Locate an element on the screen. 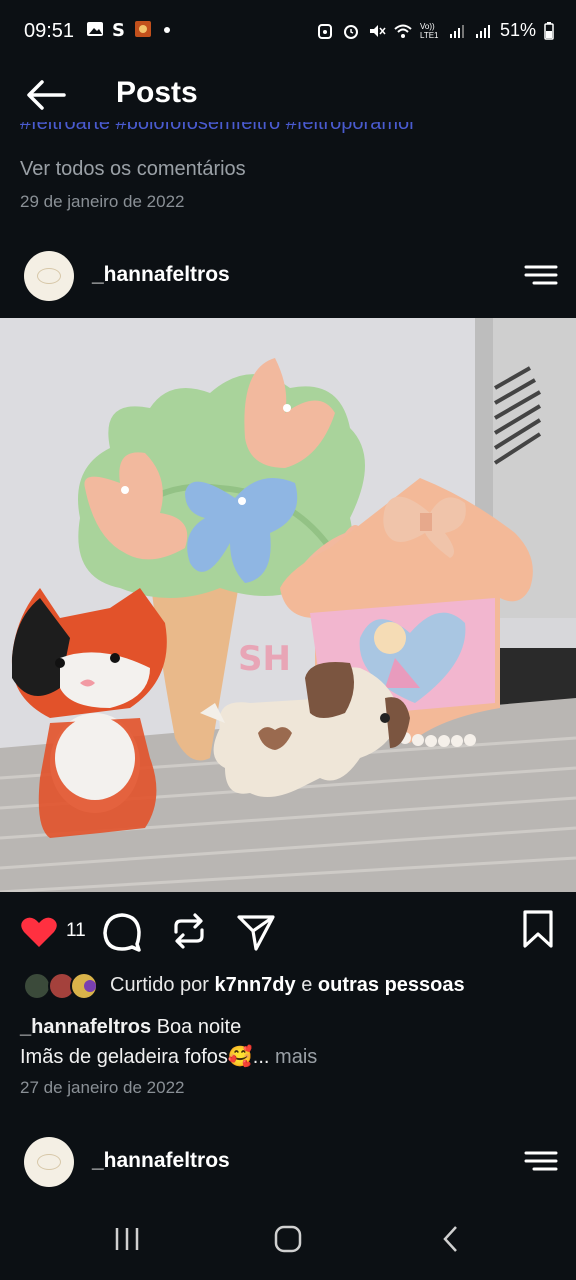 This screenshot has width=576, height=1280. system-nav-bar is located at coordinates (288, 1243).